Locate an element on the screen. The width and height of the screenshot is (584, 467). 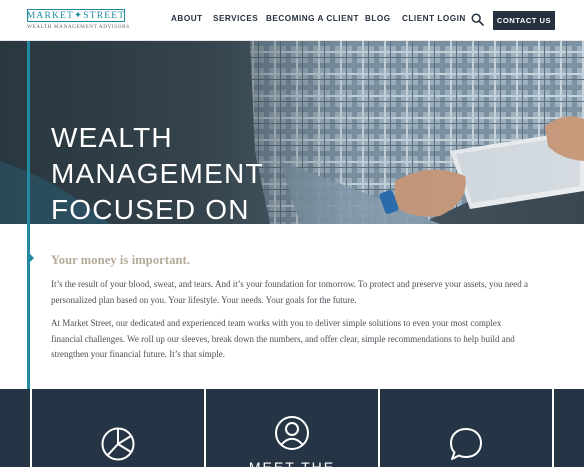
logo: MARKET✦STREET WEALTH MANAGEMENT ADVISORS is located at coordinates (78, 19).